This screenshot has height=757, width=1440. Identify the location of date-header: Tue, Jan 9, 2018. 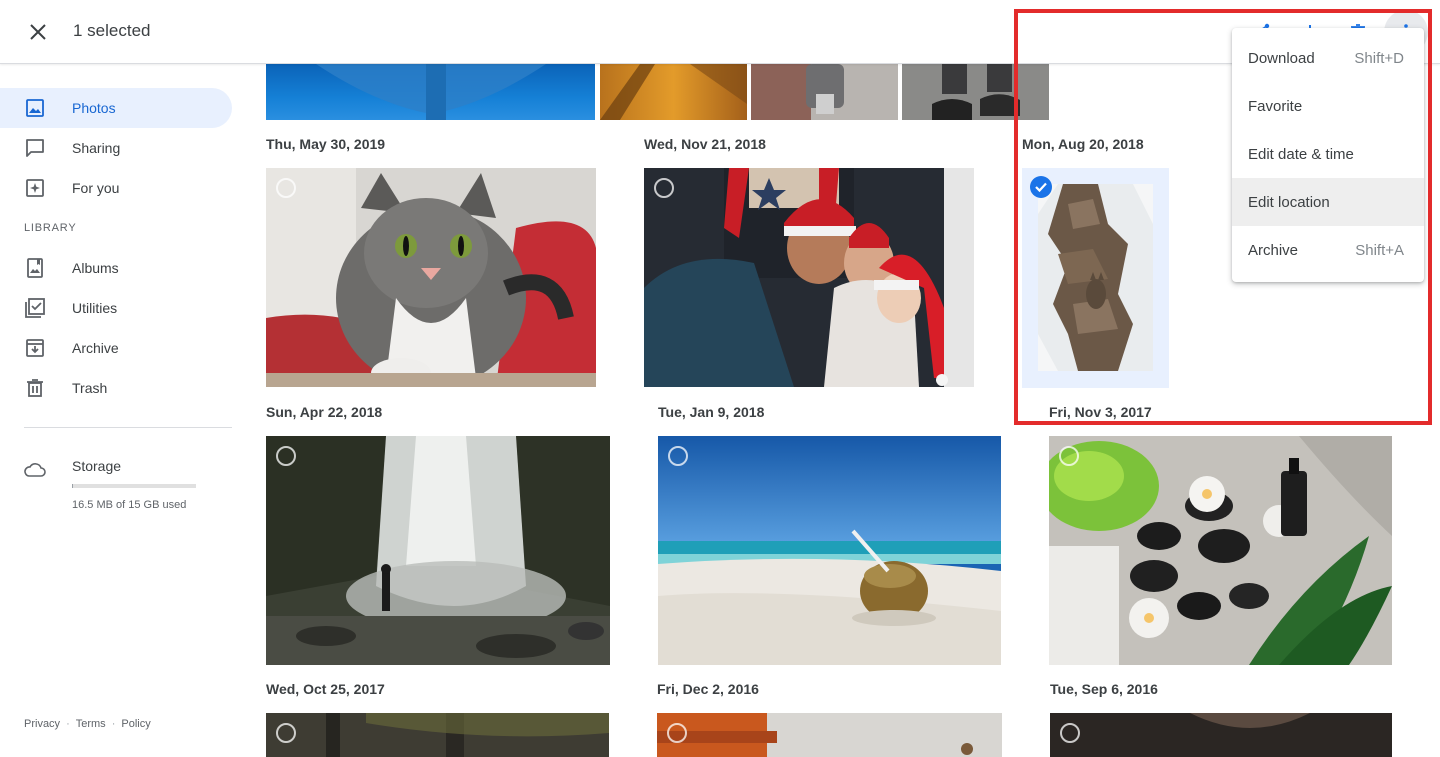
(711, 412).